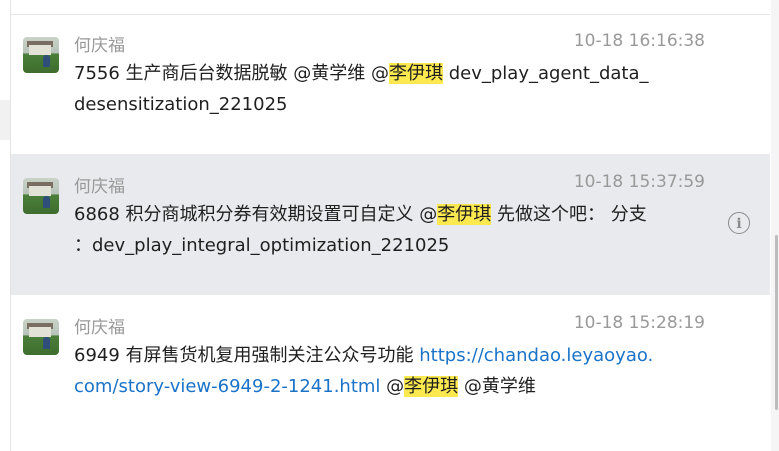 This screenshot has height=451, width=779. I want to click on message-time: 10-18 15:37:59, so click(639, 182).